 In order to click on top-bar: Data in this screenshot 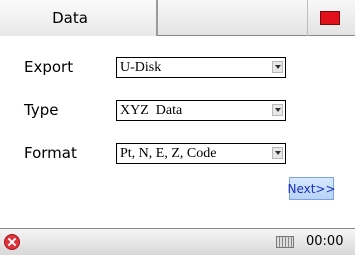, I will do `click(177, 18)`.